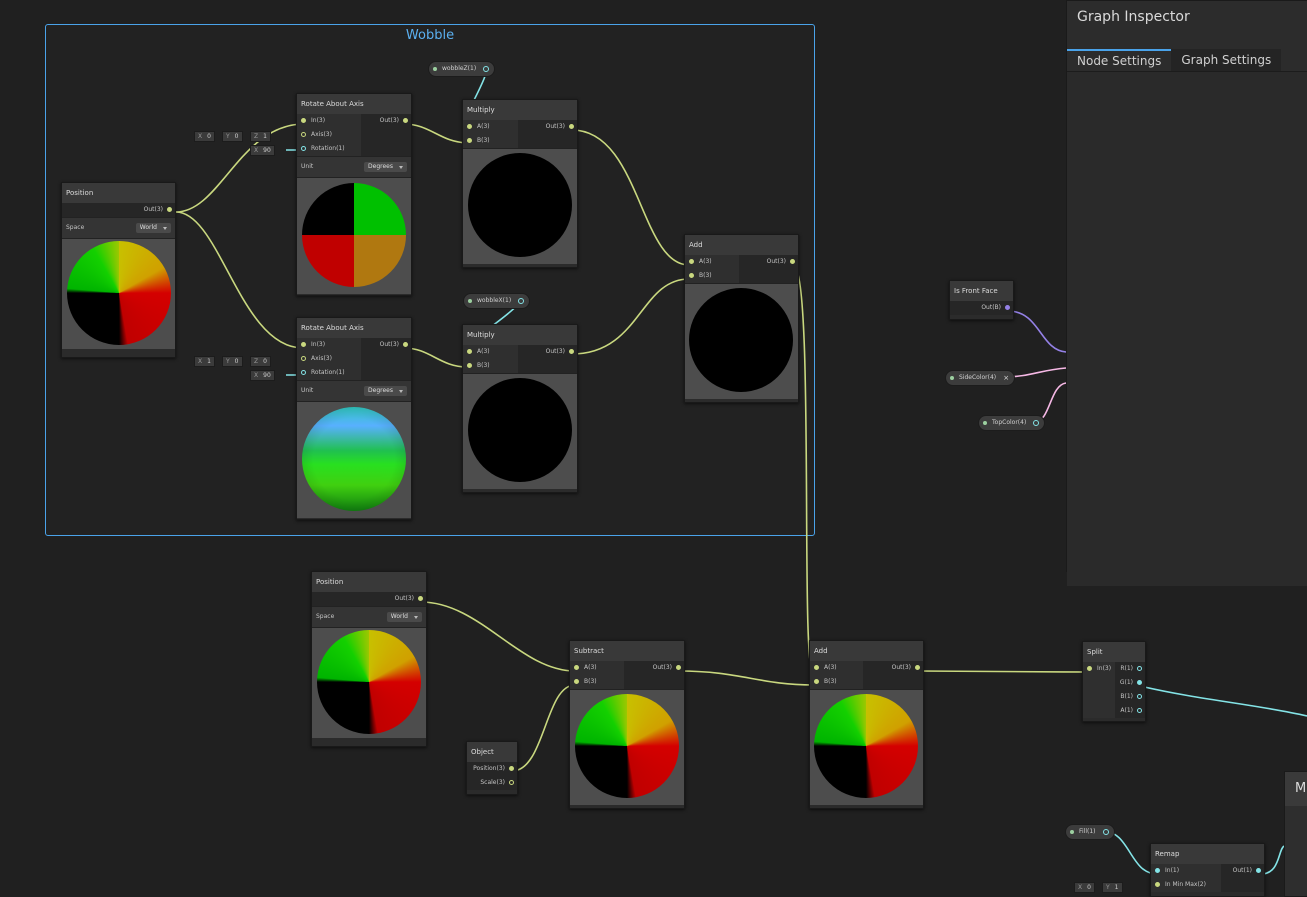 The image size is (1307, 897). I want to click on port-in-min-max: In Min Max(2), so click(1186, 885).